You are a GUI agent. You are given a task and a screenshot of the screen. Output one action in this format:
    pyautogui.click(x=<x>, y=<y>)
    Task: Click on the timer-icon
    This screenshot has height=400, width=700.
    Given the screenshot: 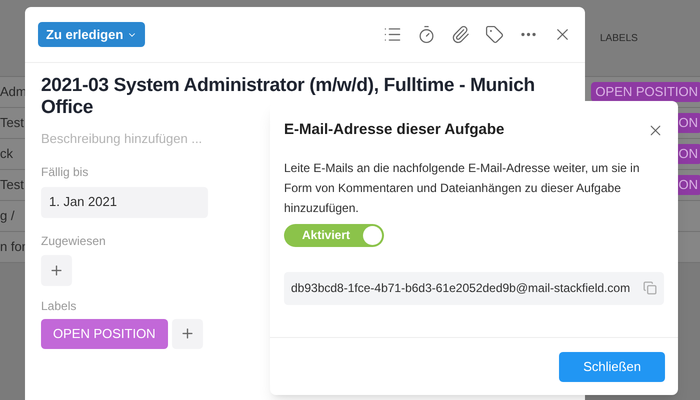 What is the action you would take?
    pyautogui.click(x=426, y=34)
    